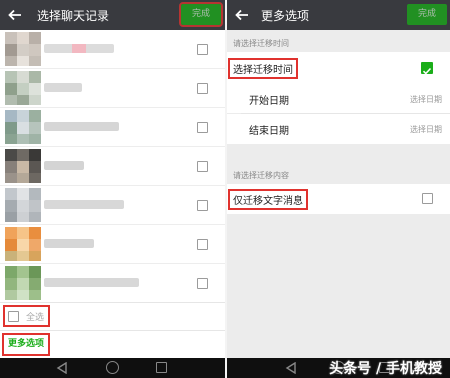 This screenshot has width=450, height=378. What do you see at coordinates (426, 99) in the screenshot?
I see `start-date-value: 选择日期` at bounding box center [426, 99].